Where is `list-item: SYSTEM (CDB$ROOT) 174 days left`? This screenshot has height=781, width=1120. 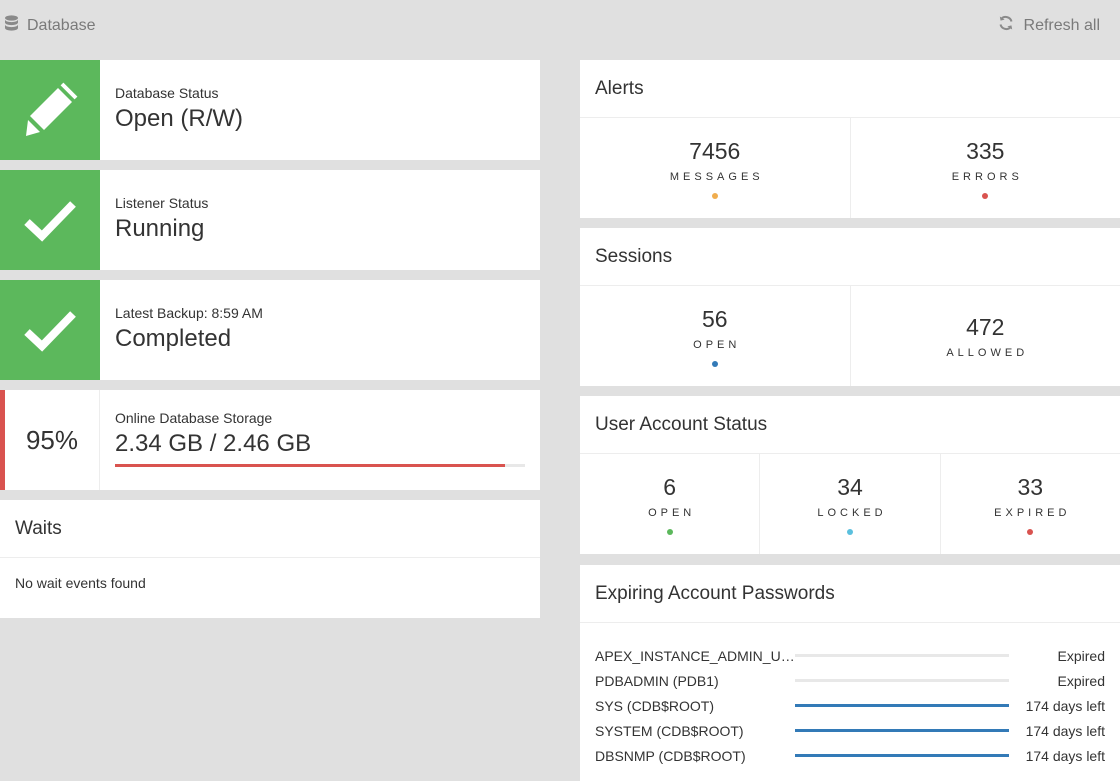
list-item: SYSTEM (CDB$ROOT) 174 days left is located at coordinates (850, 730).